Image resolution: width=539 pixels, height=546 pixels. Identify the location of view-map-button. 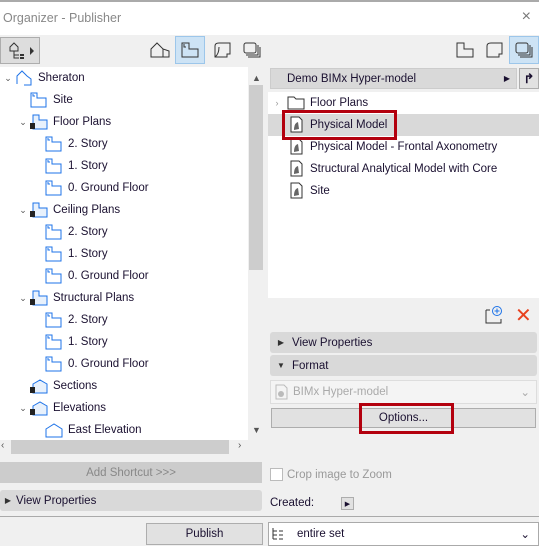
(190, 50).